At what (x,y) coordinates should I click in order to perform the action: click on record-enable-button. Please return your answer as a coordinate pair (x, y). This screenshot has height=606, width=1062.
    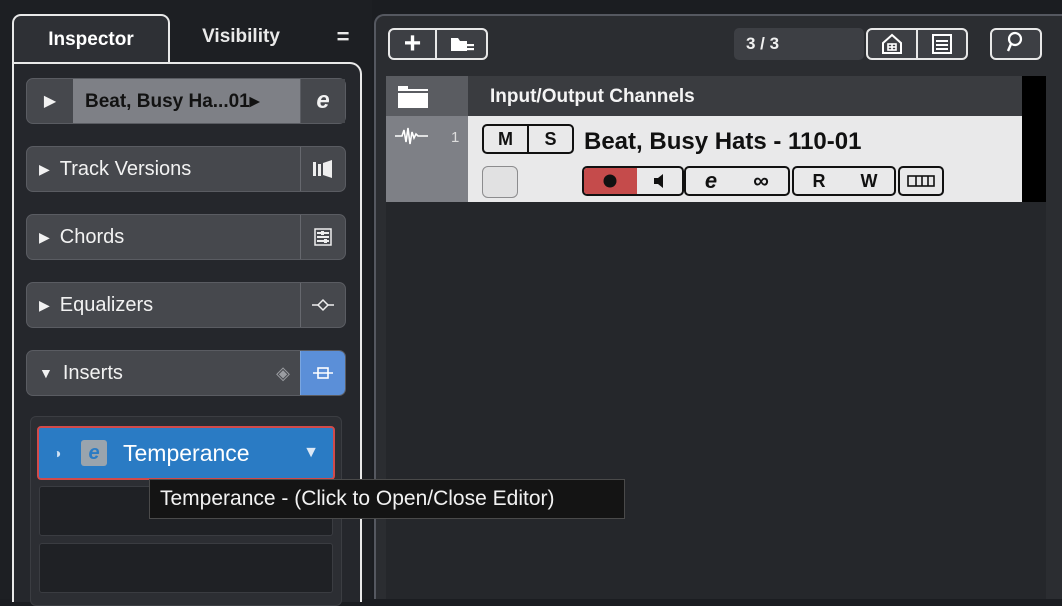
    Looking at the image, I should click on (610, 181).